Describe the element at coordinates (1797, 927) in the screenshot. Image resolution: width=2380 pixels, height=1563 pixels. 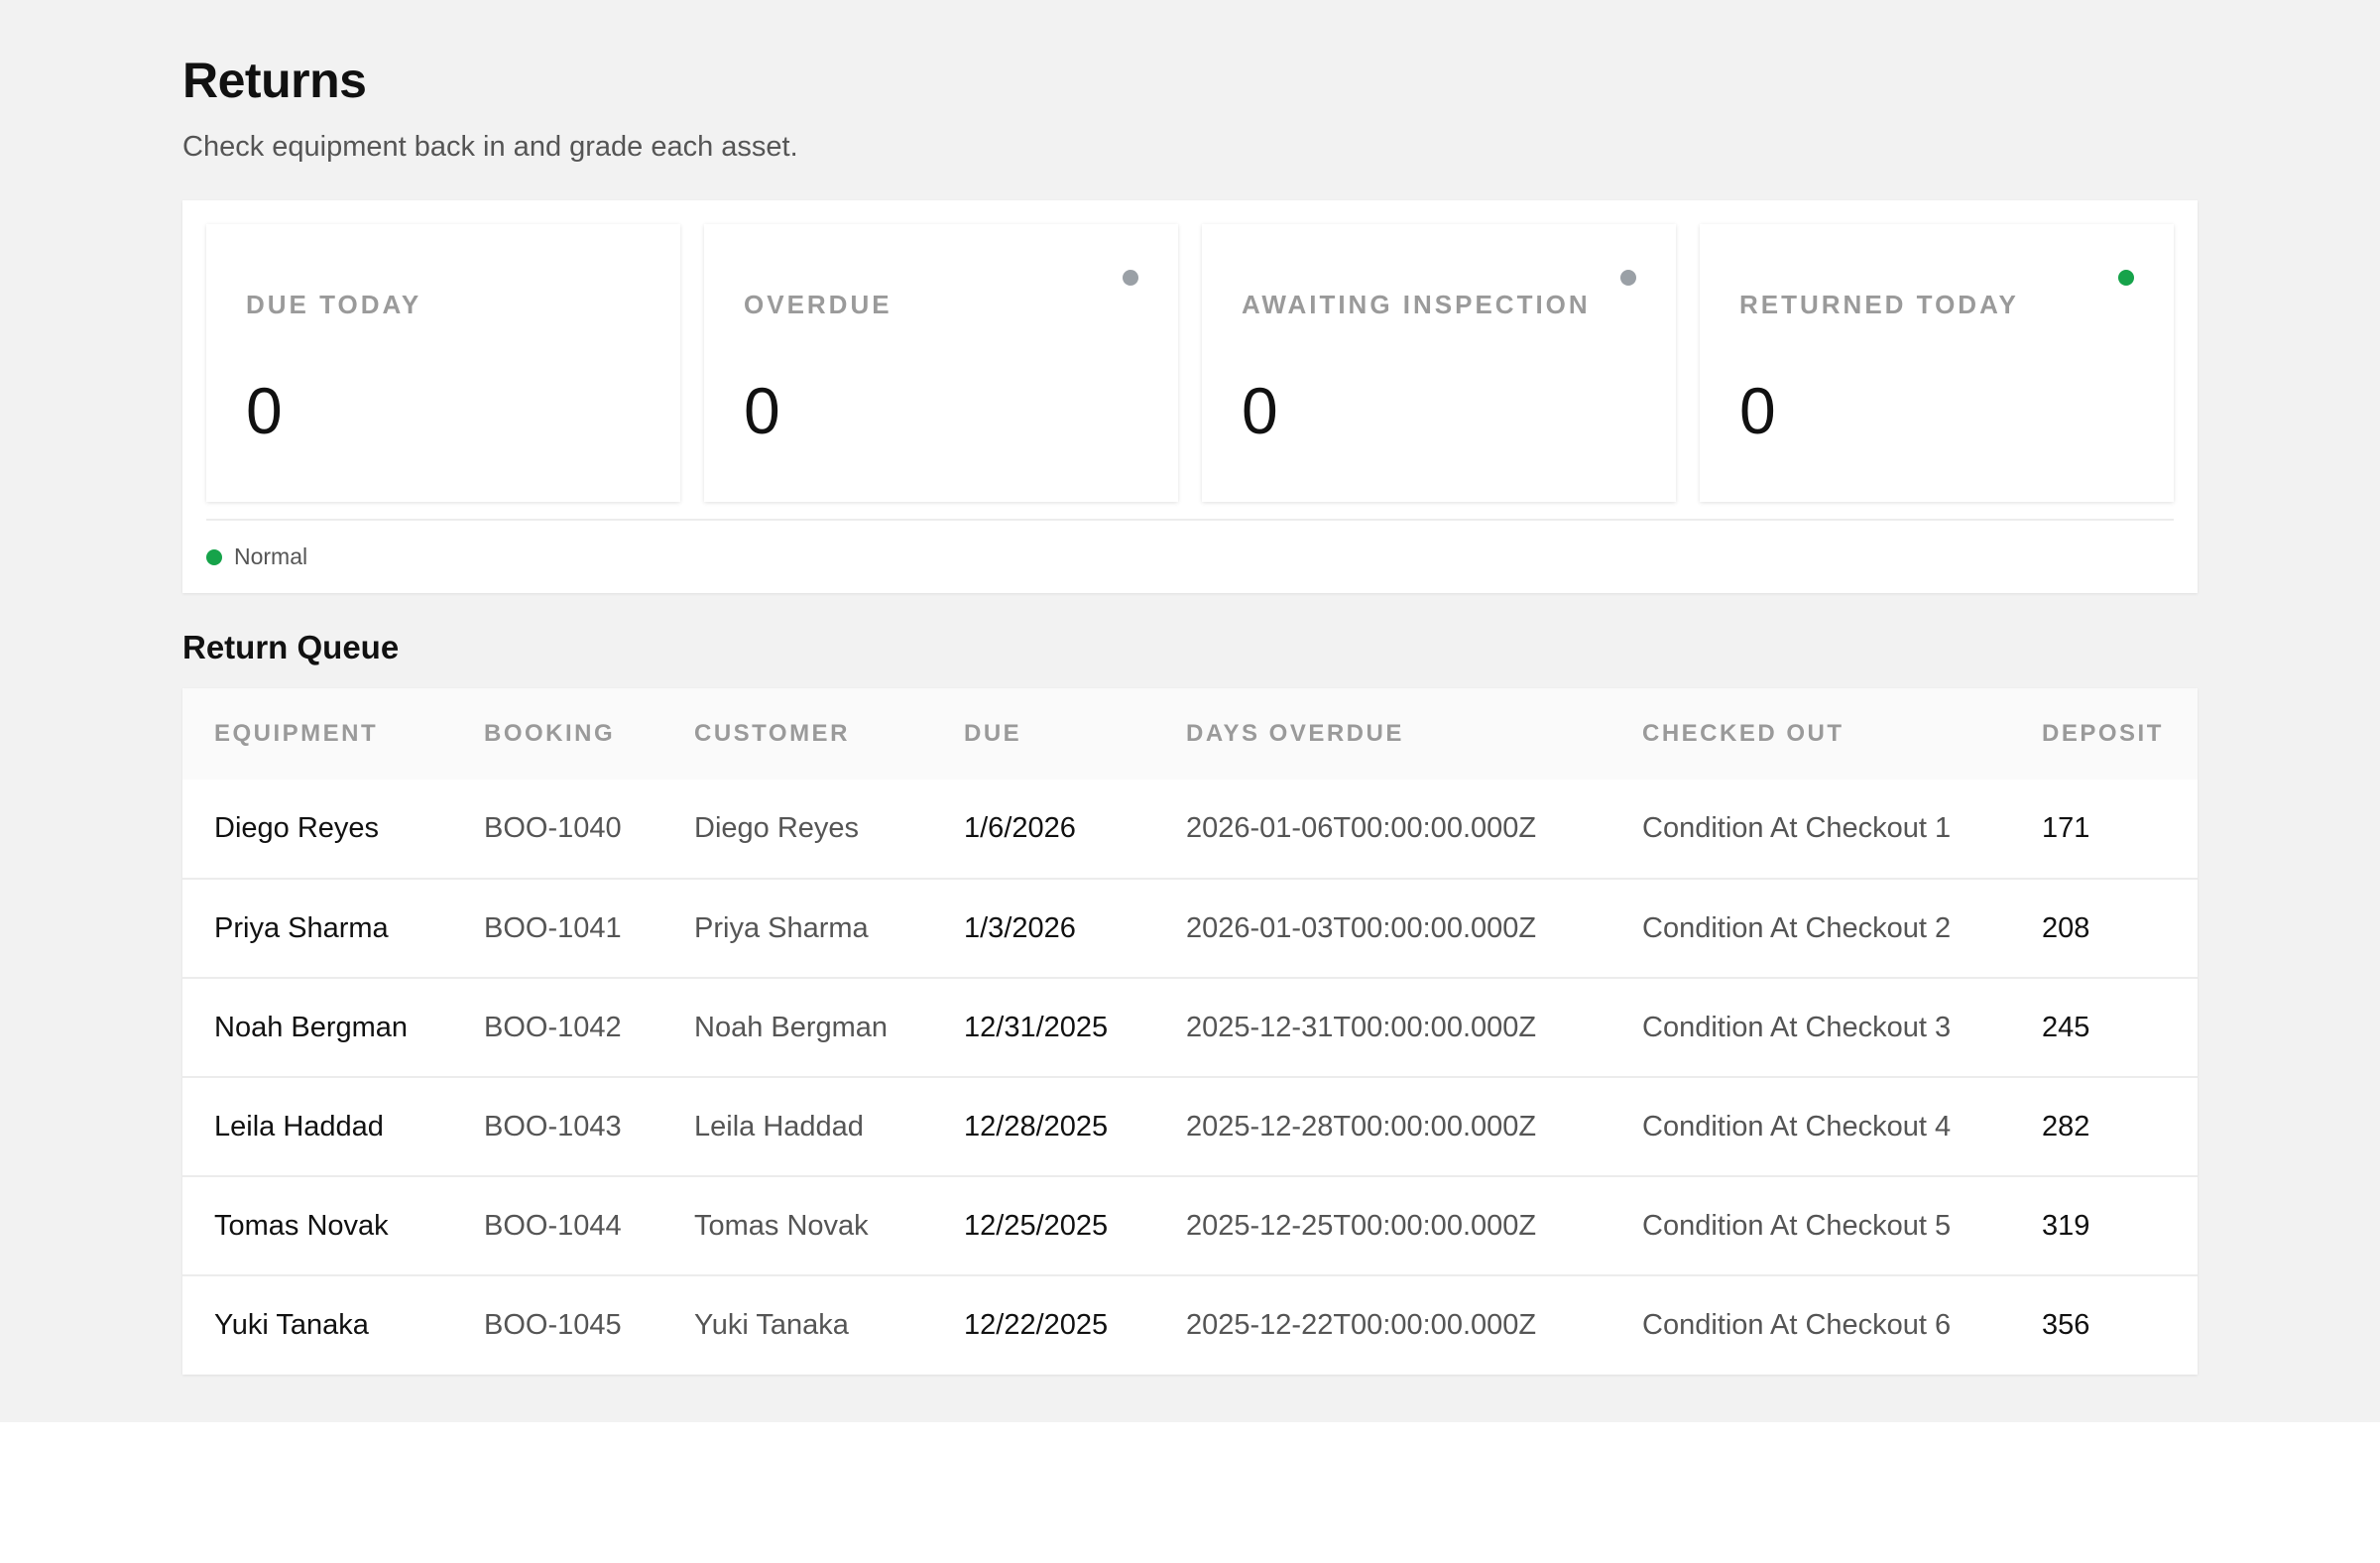
I see `checked-out-cell: Condition At Checkout 2` at that location.